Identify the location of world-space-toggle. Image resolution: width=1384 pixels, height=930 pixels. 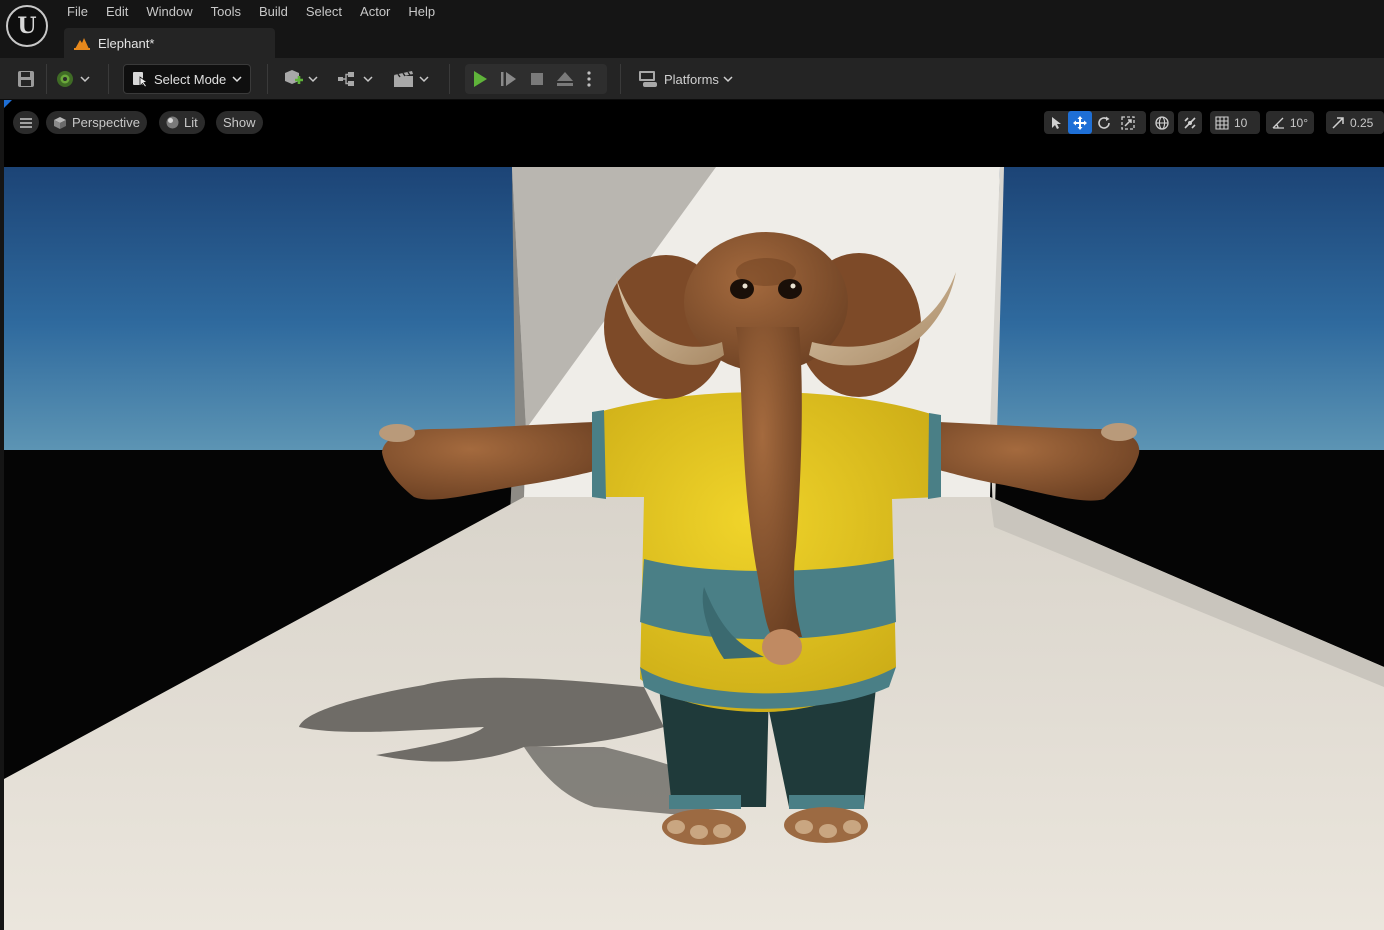
(1162, 122).